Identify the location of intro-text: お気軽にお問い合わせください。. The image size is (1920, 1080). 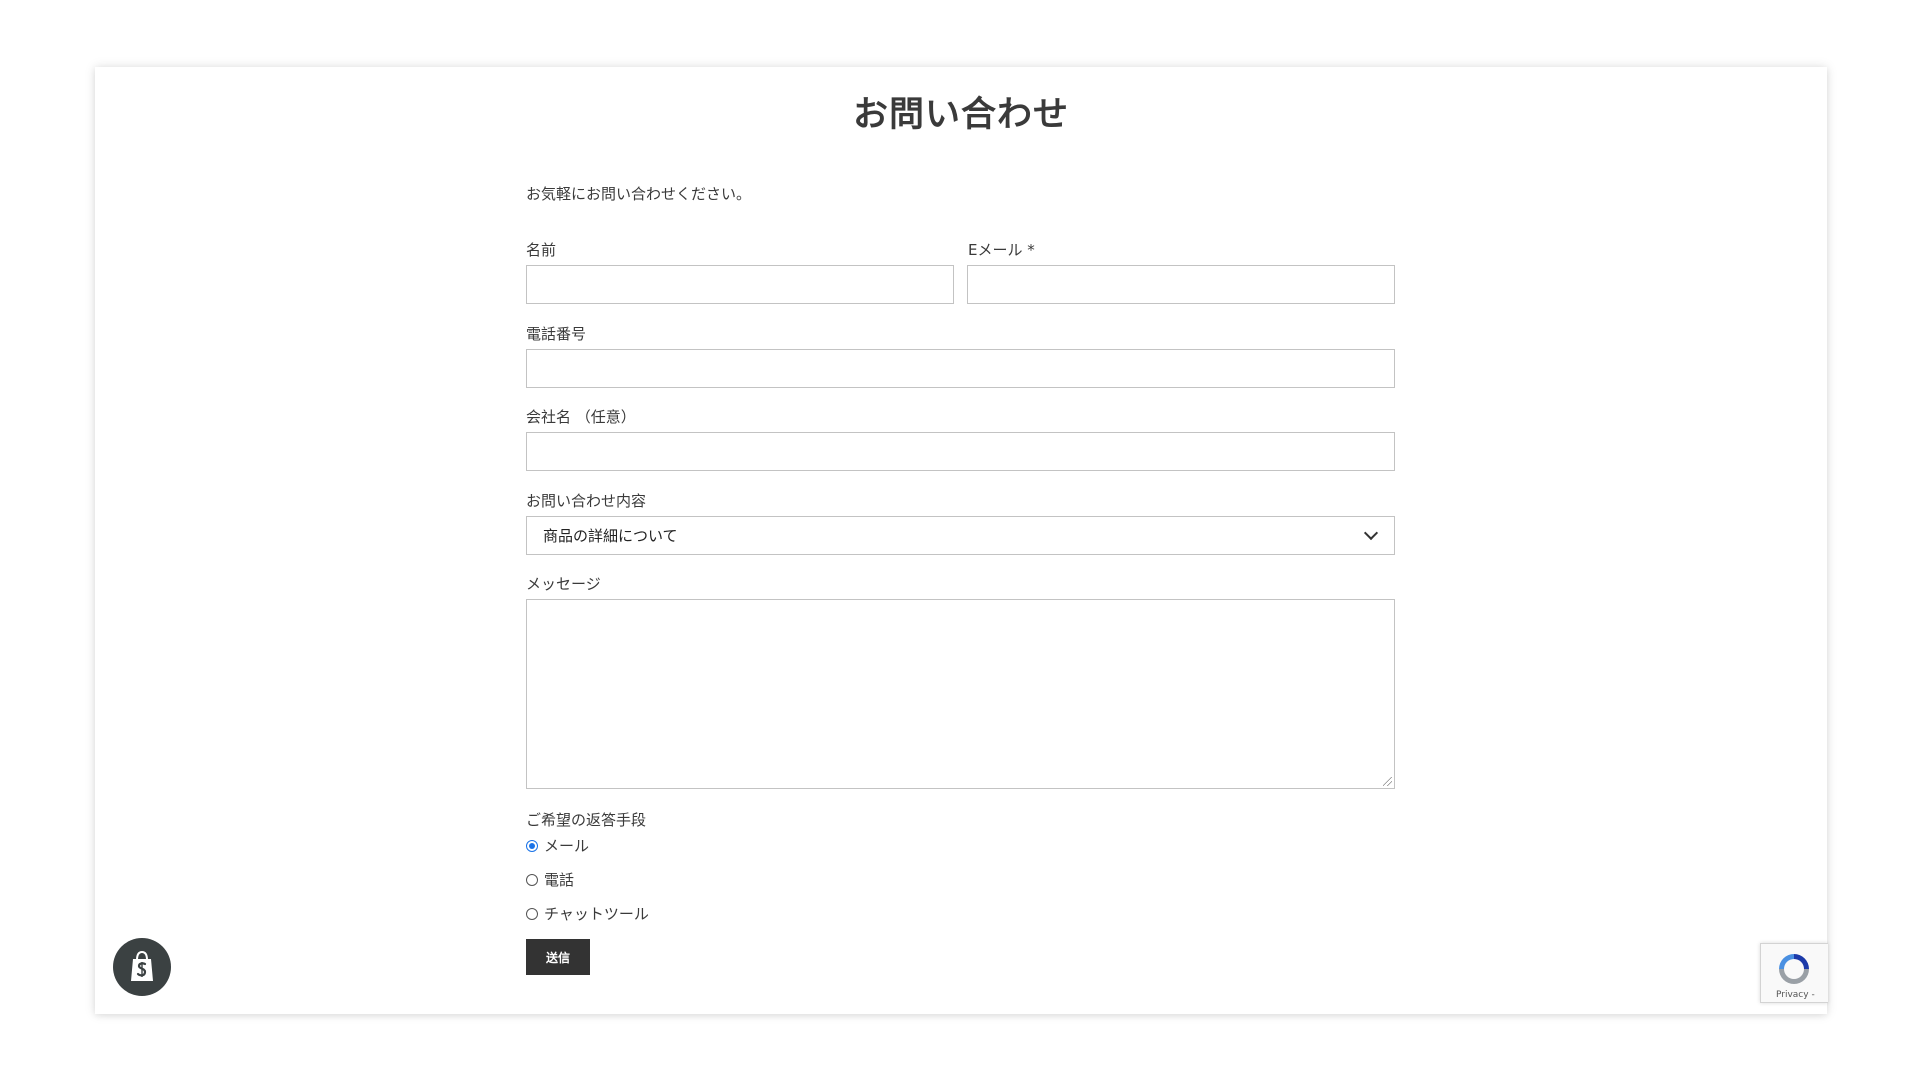
(639, 194).